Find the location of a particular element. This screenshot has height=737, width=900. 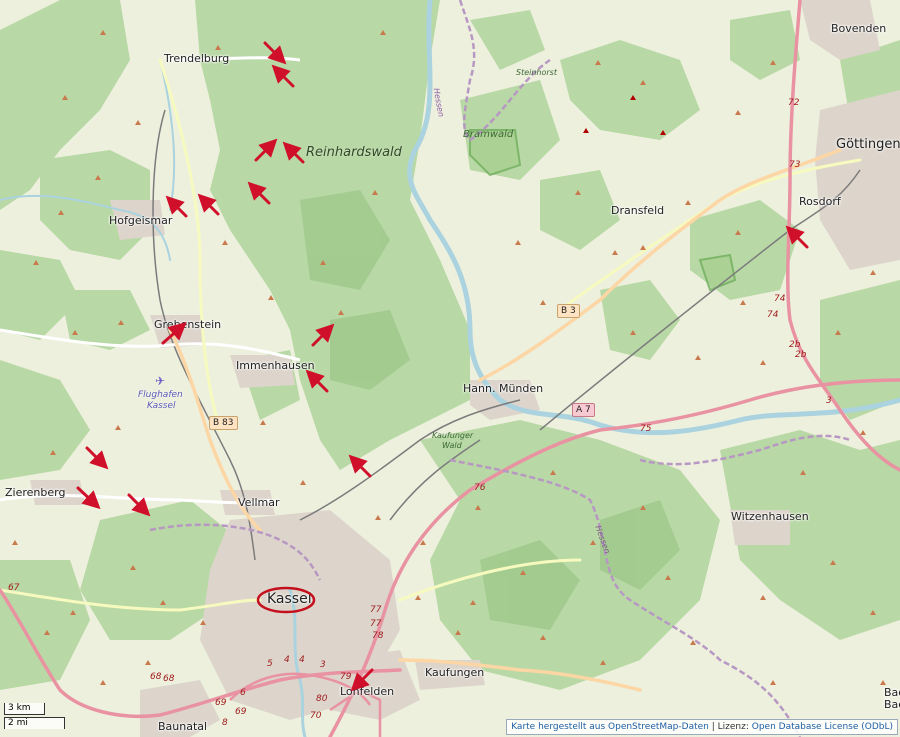

attribution-separator: | Lizenz: is located at coordinates (730, 727).